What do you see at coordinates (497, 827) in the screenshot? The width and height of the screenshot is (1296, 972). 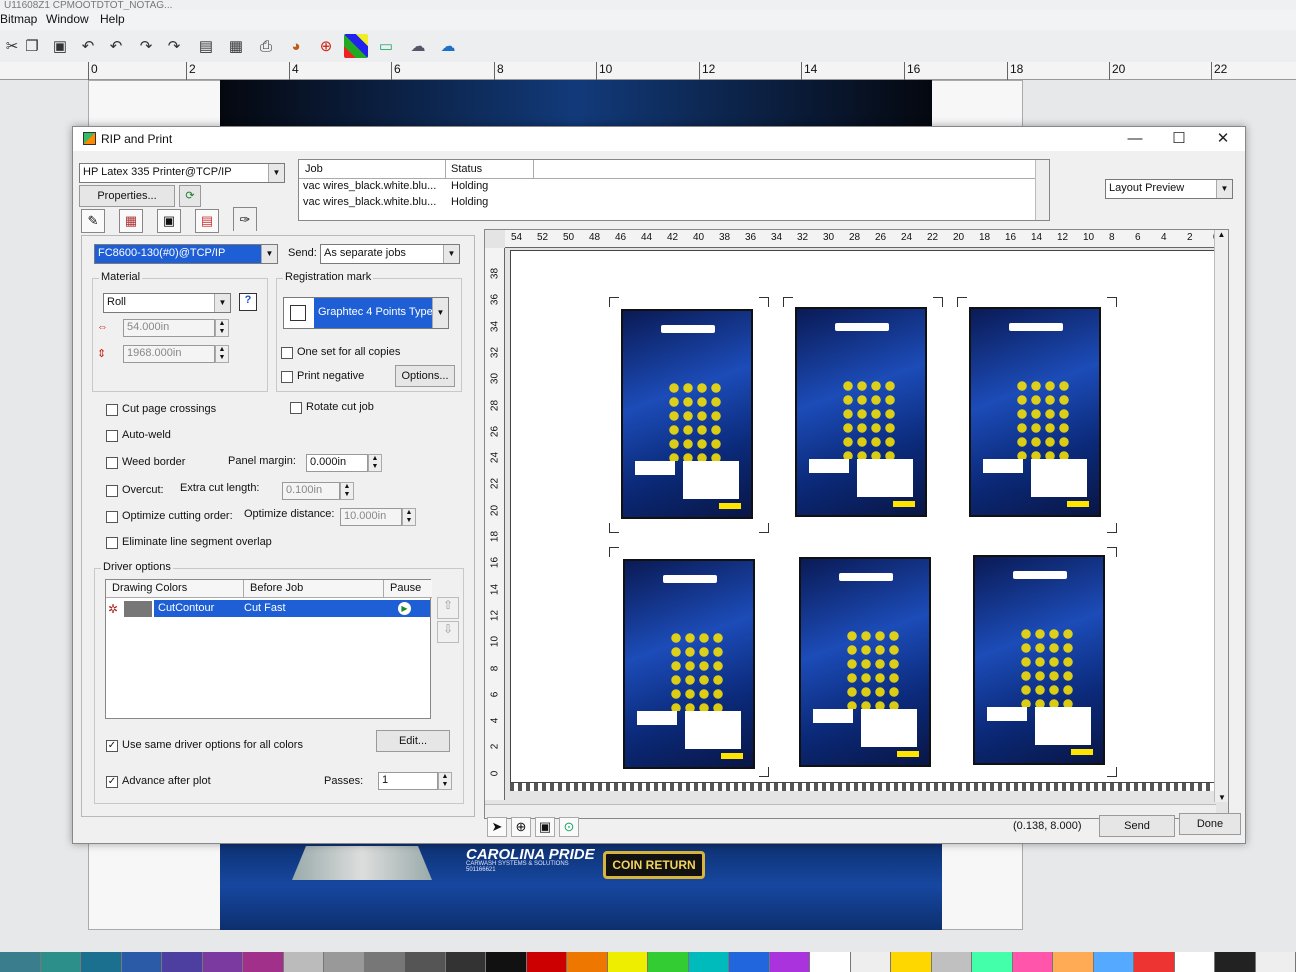 I see `pointer-icon: ➤` at bounding box center [497, 827].